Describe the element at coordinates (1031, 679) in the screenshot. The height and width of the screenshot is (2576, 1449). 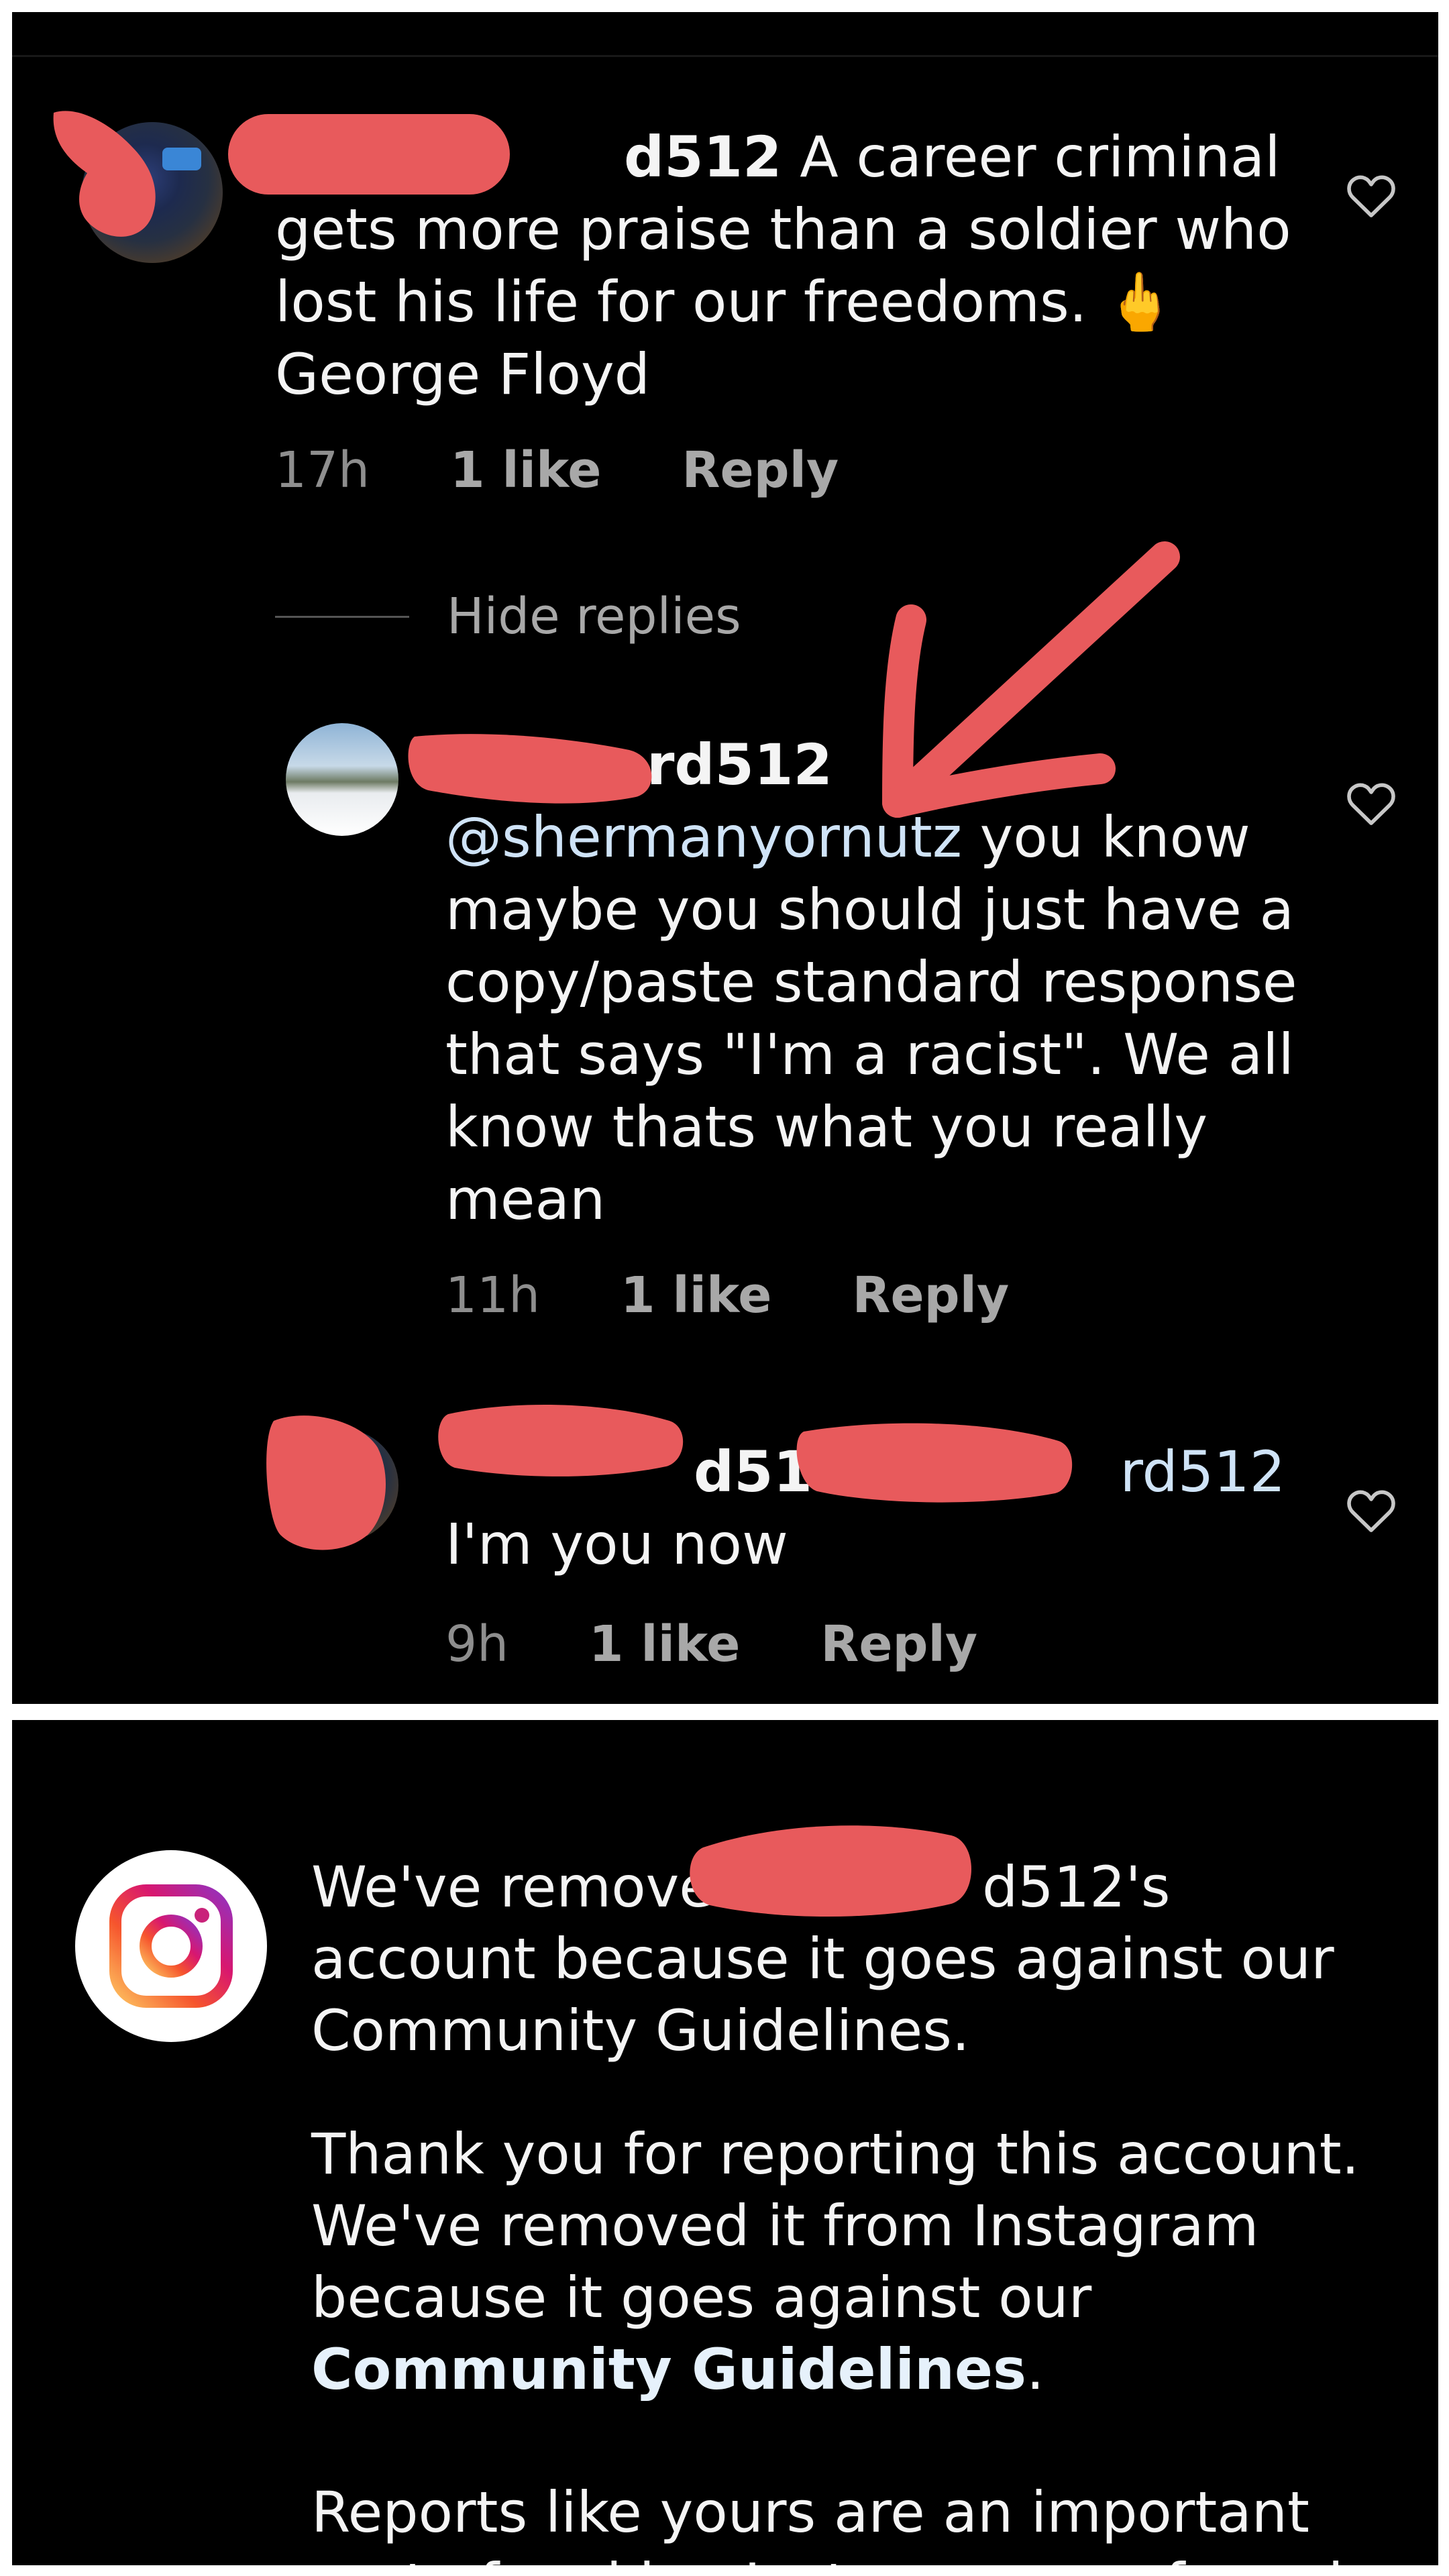
I see `arrow-annotation` at that location.